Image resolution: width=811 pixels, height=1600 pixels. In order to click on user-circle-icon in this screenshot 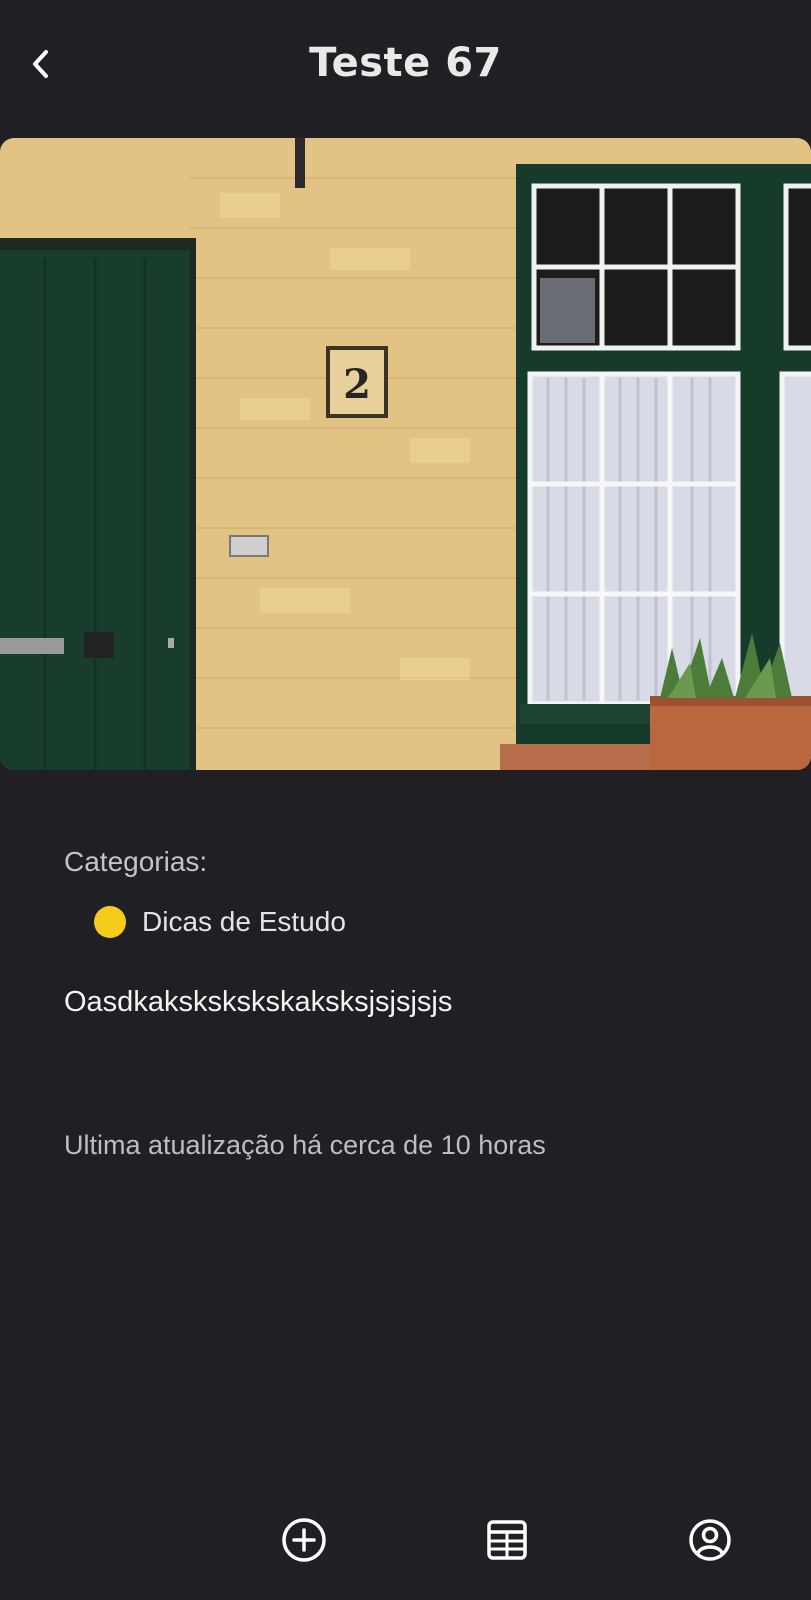, I will do `click(710, 1540)`.